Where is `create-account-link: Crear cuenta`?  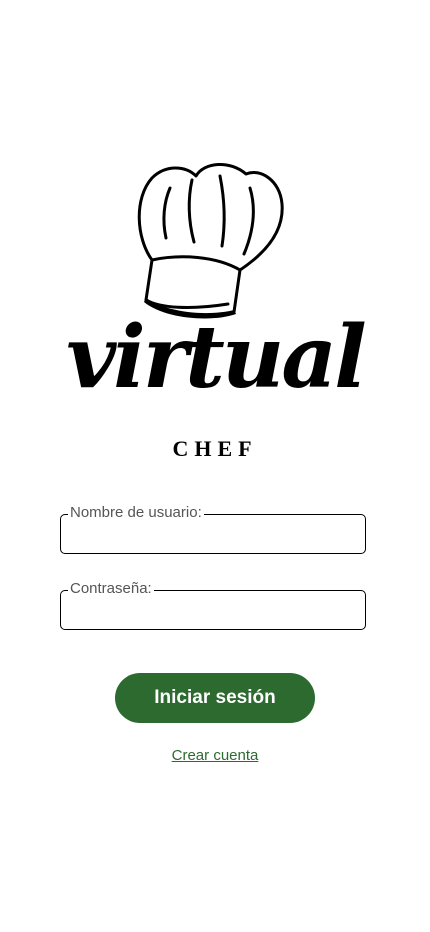
create-account-link: Crear cuenta is located at coordinates (215, 755).